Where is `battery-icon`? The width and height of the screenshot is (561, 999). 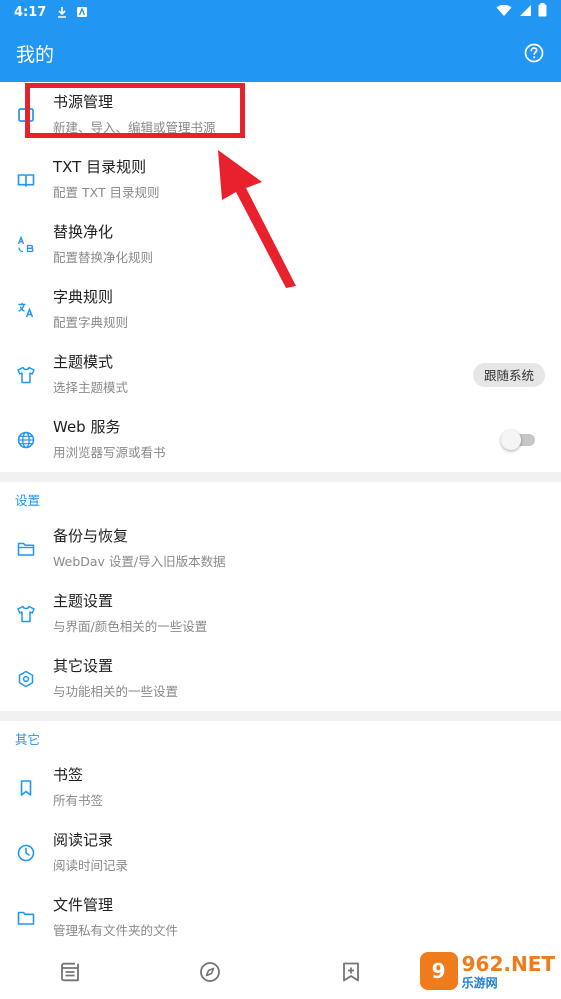
battery-icon is located at coordinates (542, 12).